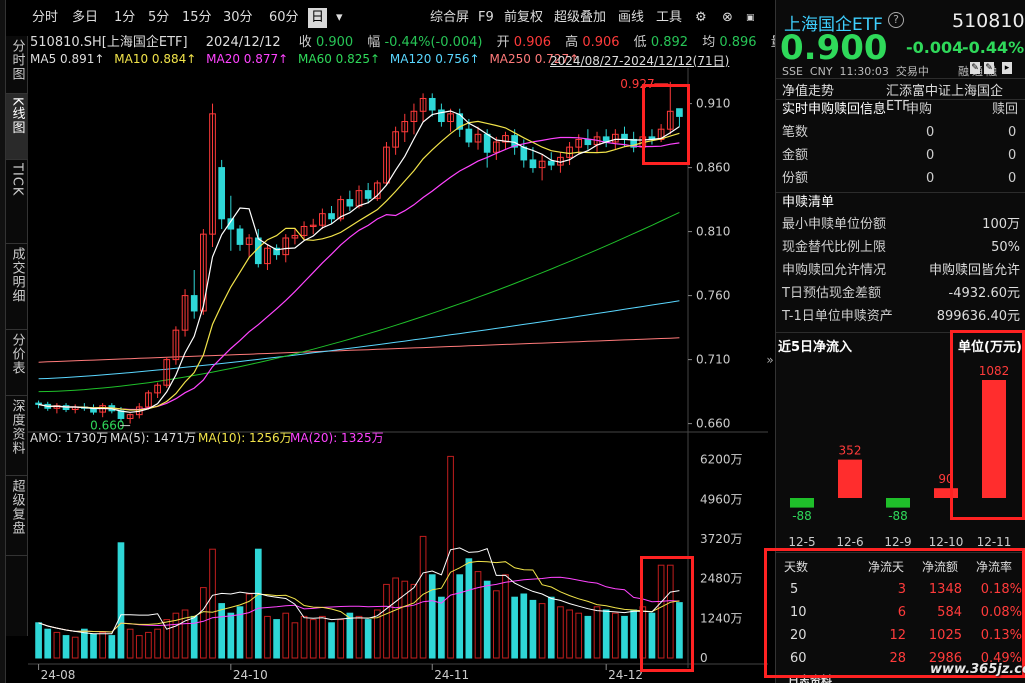  I want to click on vtab-1: K线图, so click(17, 127).